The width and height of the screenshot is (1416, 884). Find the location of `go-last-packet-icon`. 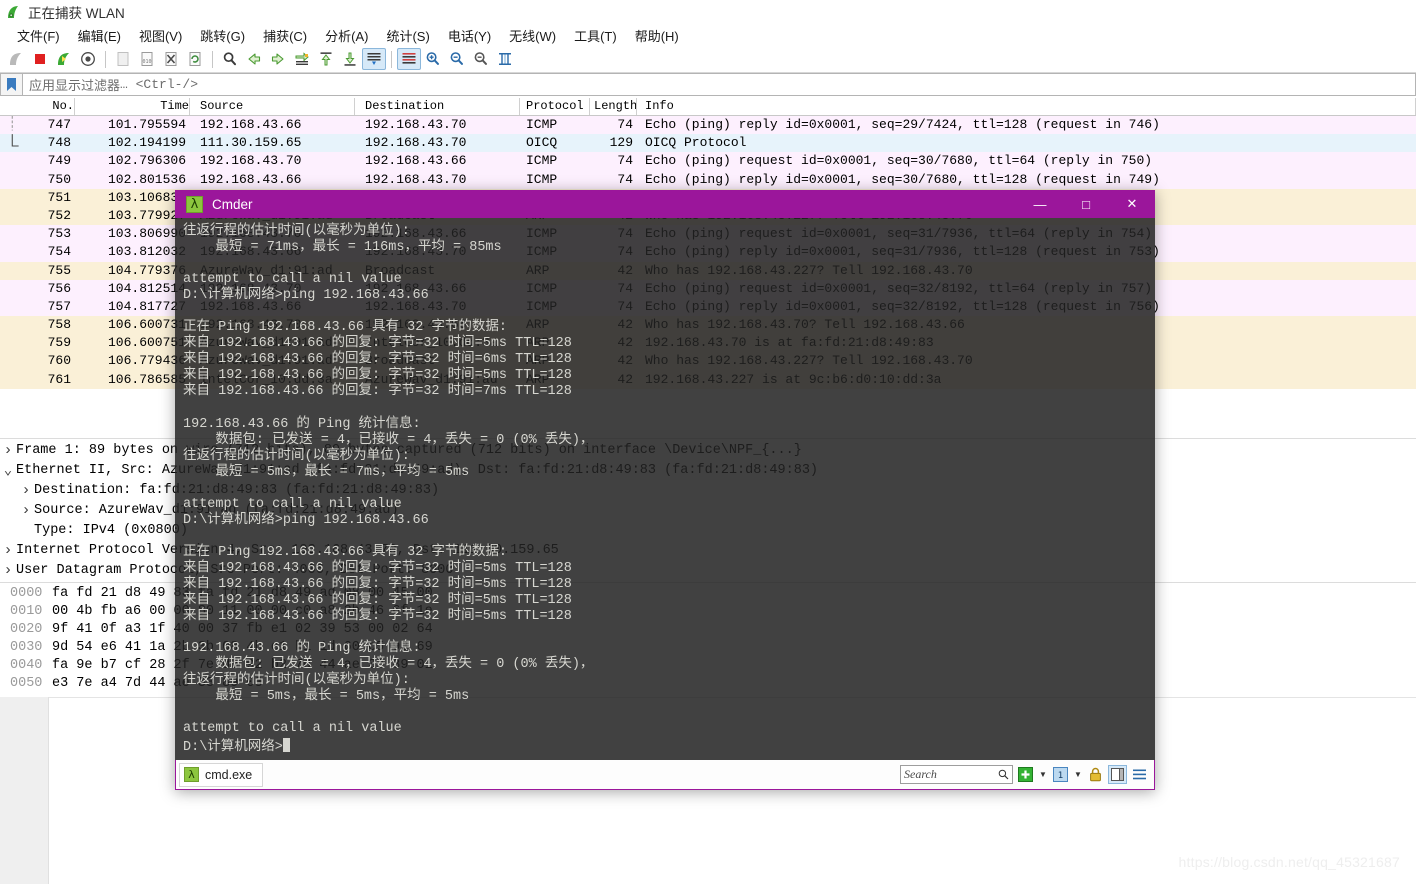

go-last-packet-icon is located at coordinates (350, 59).